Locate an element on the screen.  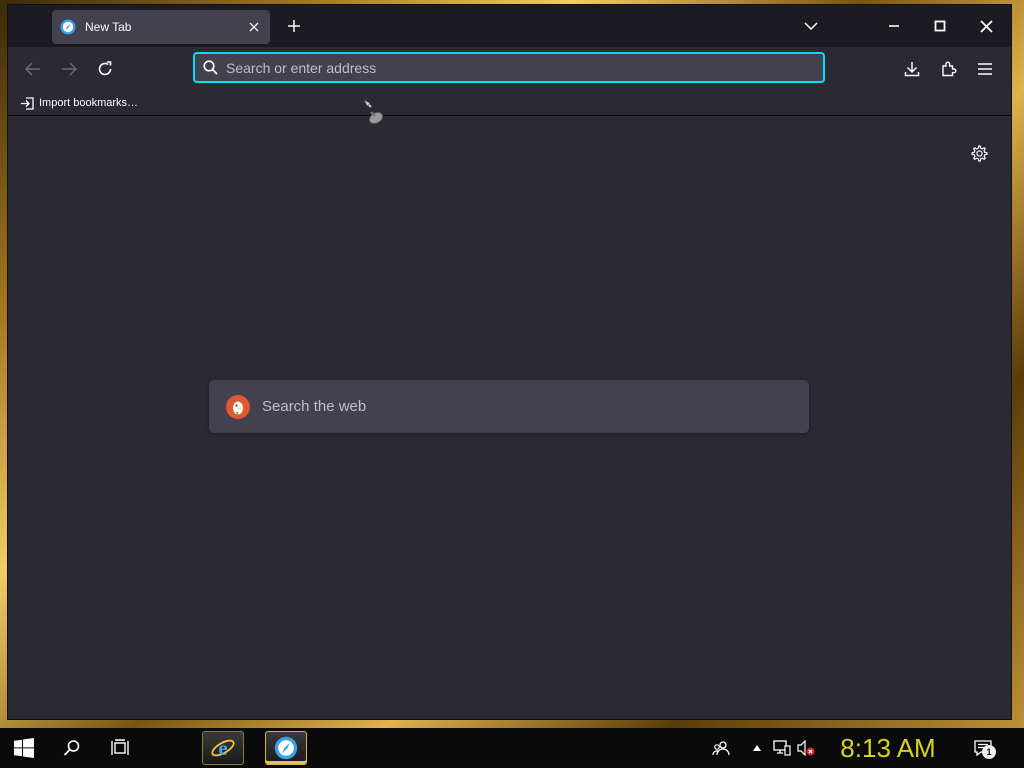
extensions-button is located at coordinates (949, 69).